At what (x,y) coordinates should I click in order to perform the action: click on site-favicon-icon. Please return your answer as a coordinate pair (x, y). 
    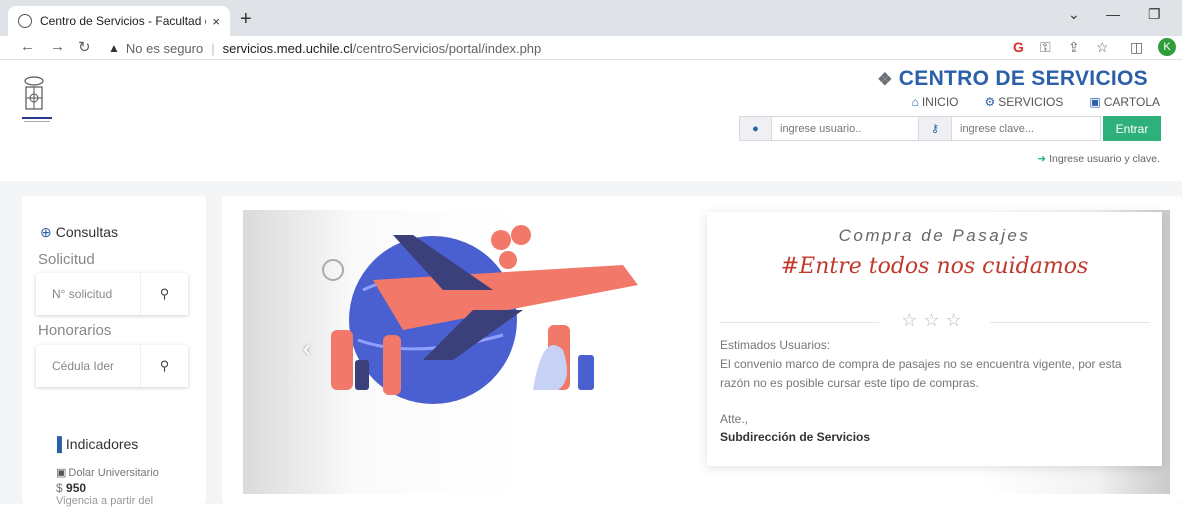
    Looking at the image, I should click on (25, 21).